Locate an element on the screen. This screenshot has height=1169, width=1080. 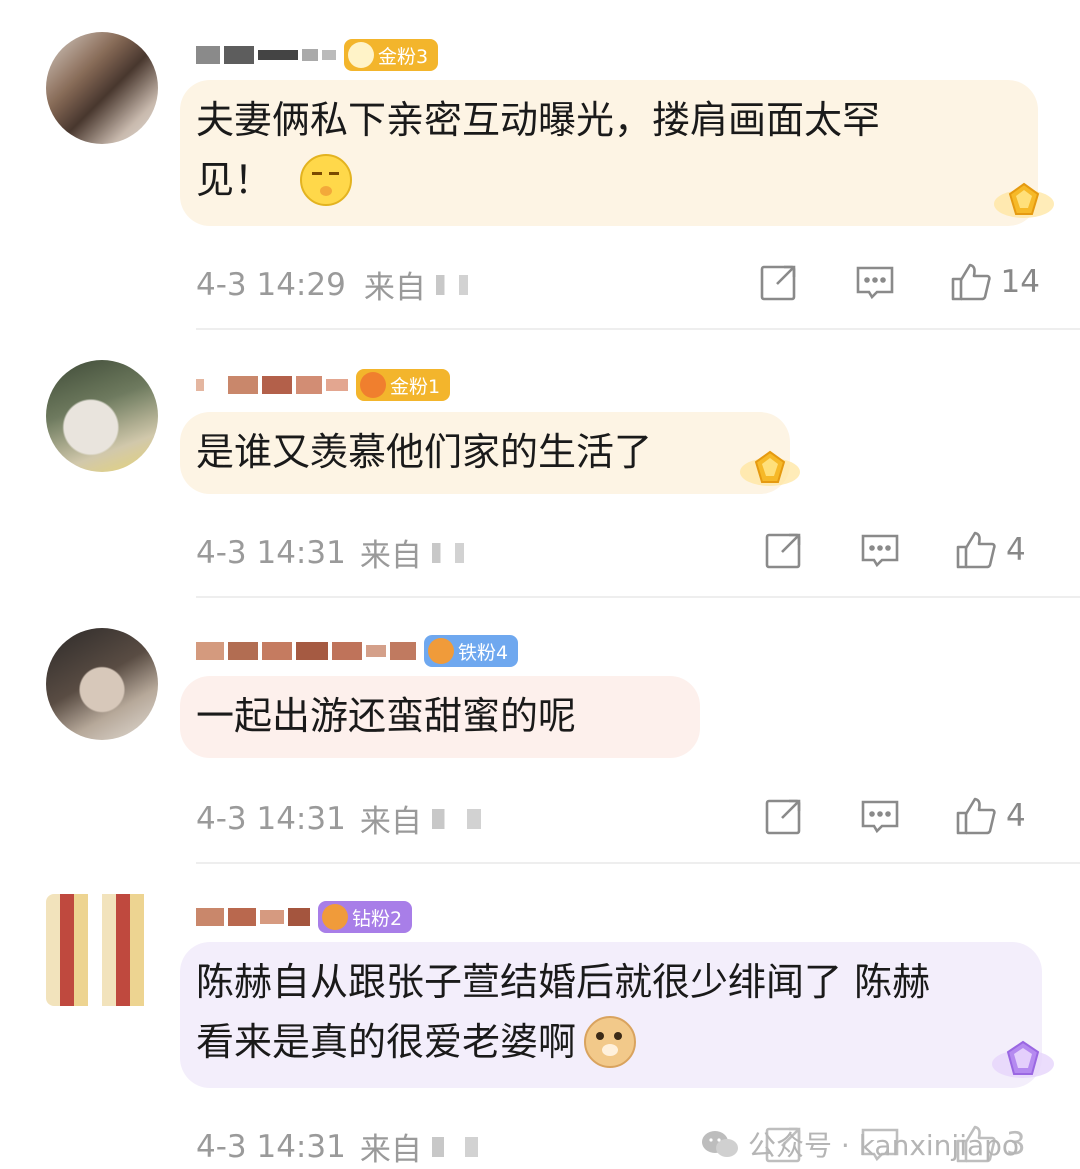
like-count: 14 is located at coordinates (1020, 282).